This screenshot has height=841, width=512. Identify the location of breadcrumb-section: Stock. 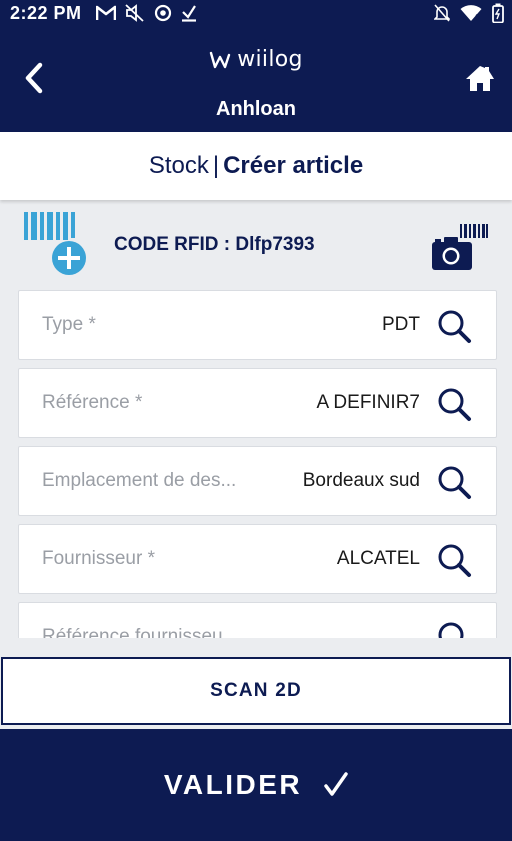
(178, 165).